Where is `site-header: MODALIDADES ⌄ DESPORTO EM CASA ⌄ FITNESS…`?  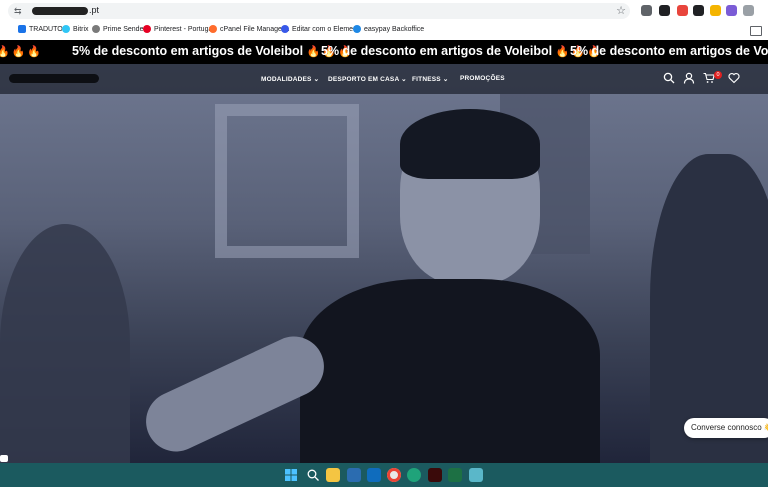 site-header: MODALIDADES ⌄ DESPORTO EM CASA ⌄ FITNESS… is located at coordinates (384, 79).